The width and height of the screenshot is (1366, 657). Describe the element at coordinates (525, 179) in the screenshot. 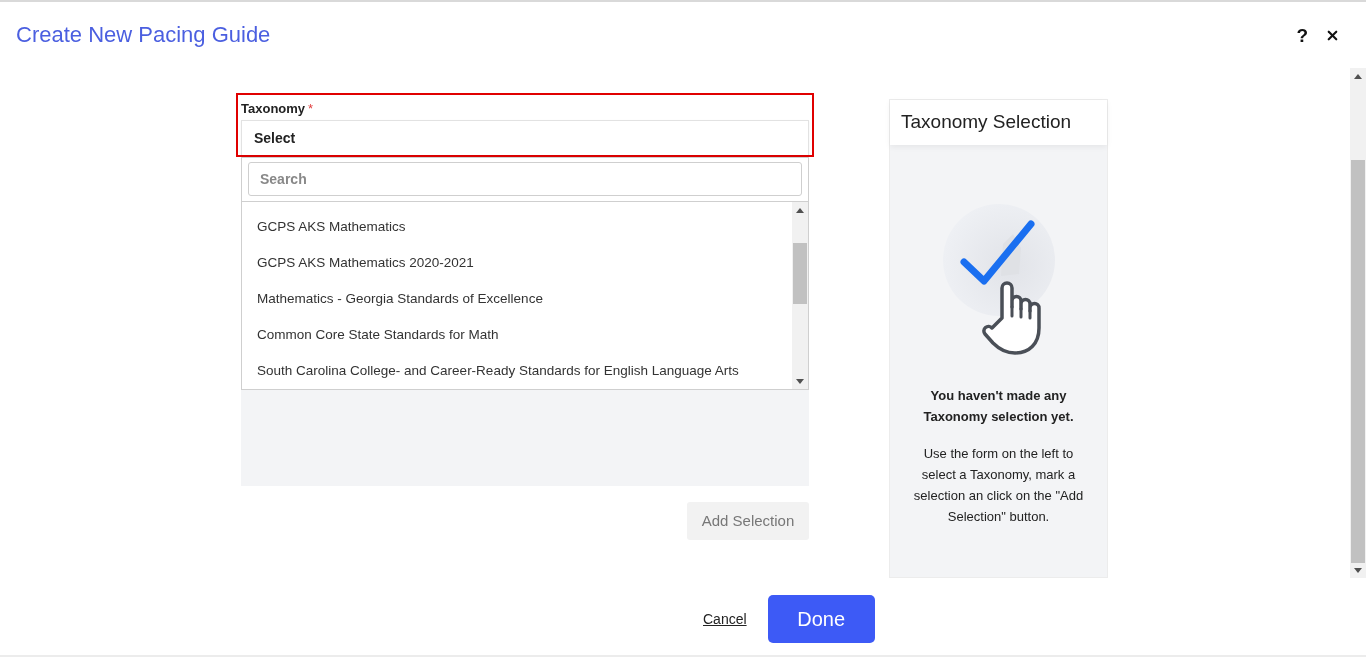

I see `search-field: Search` at that location.